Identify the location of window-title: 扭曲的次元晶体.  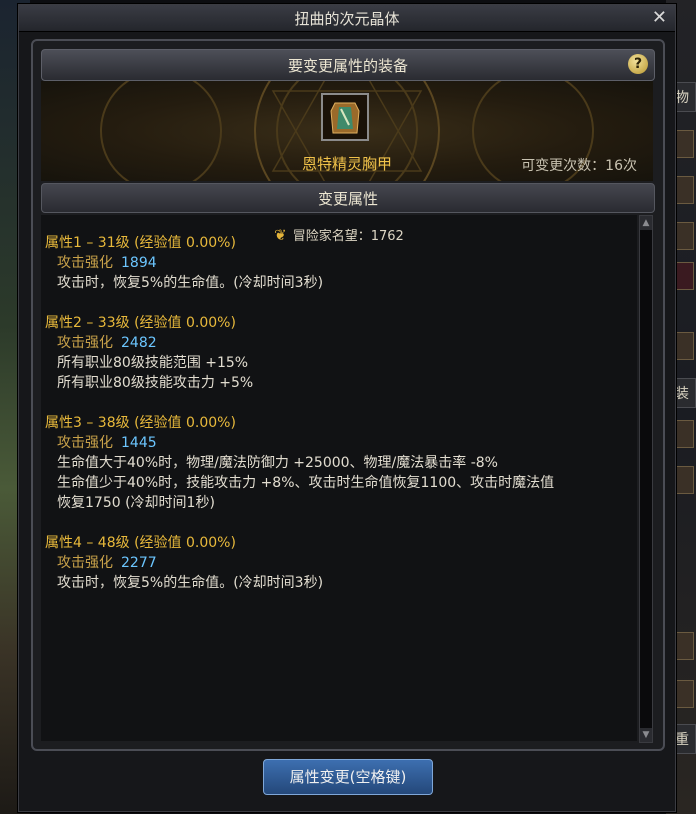
(347, 19).